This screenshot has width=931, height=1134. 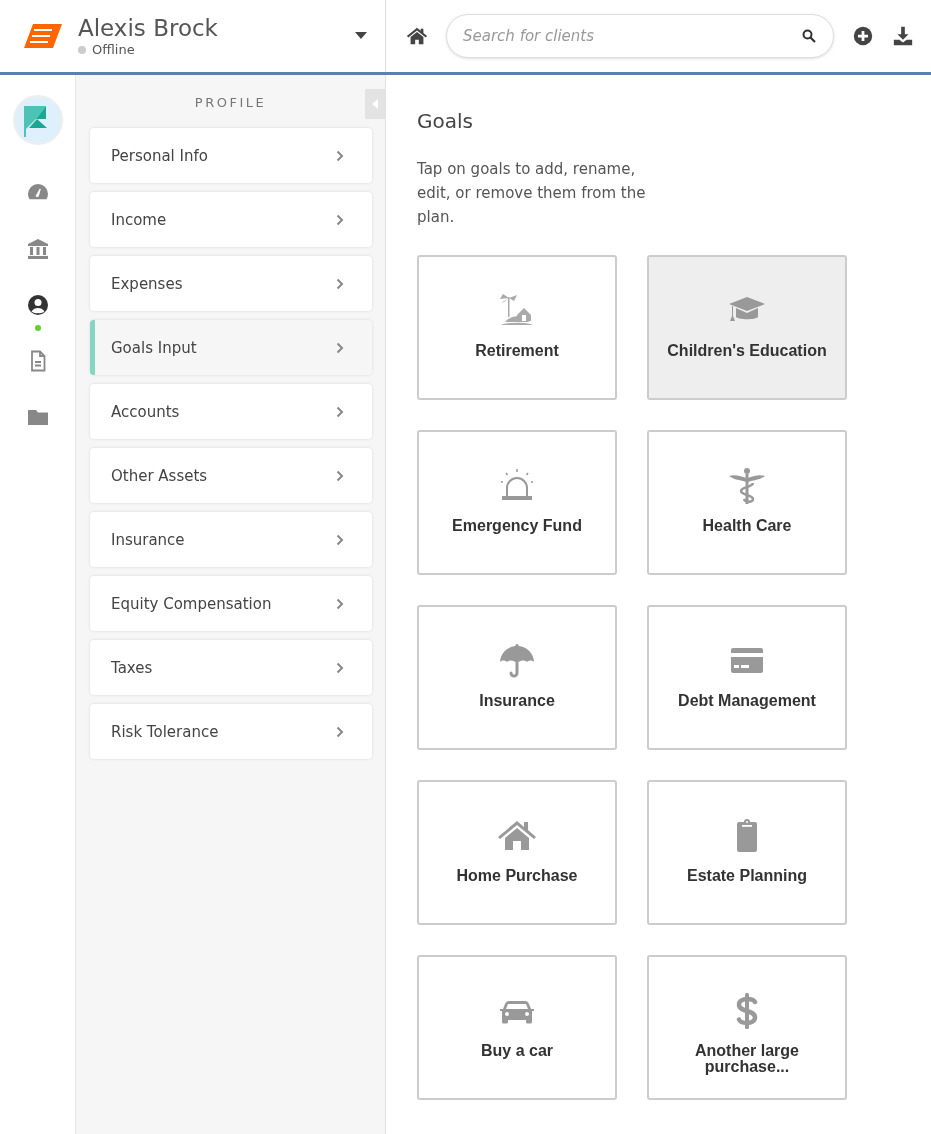 What do you see at coordinates (747, 327) in the screenshot?
I see `goal-tile: Children's Education` at bounding box center [747, 327].